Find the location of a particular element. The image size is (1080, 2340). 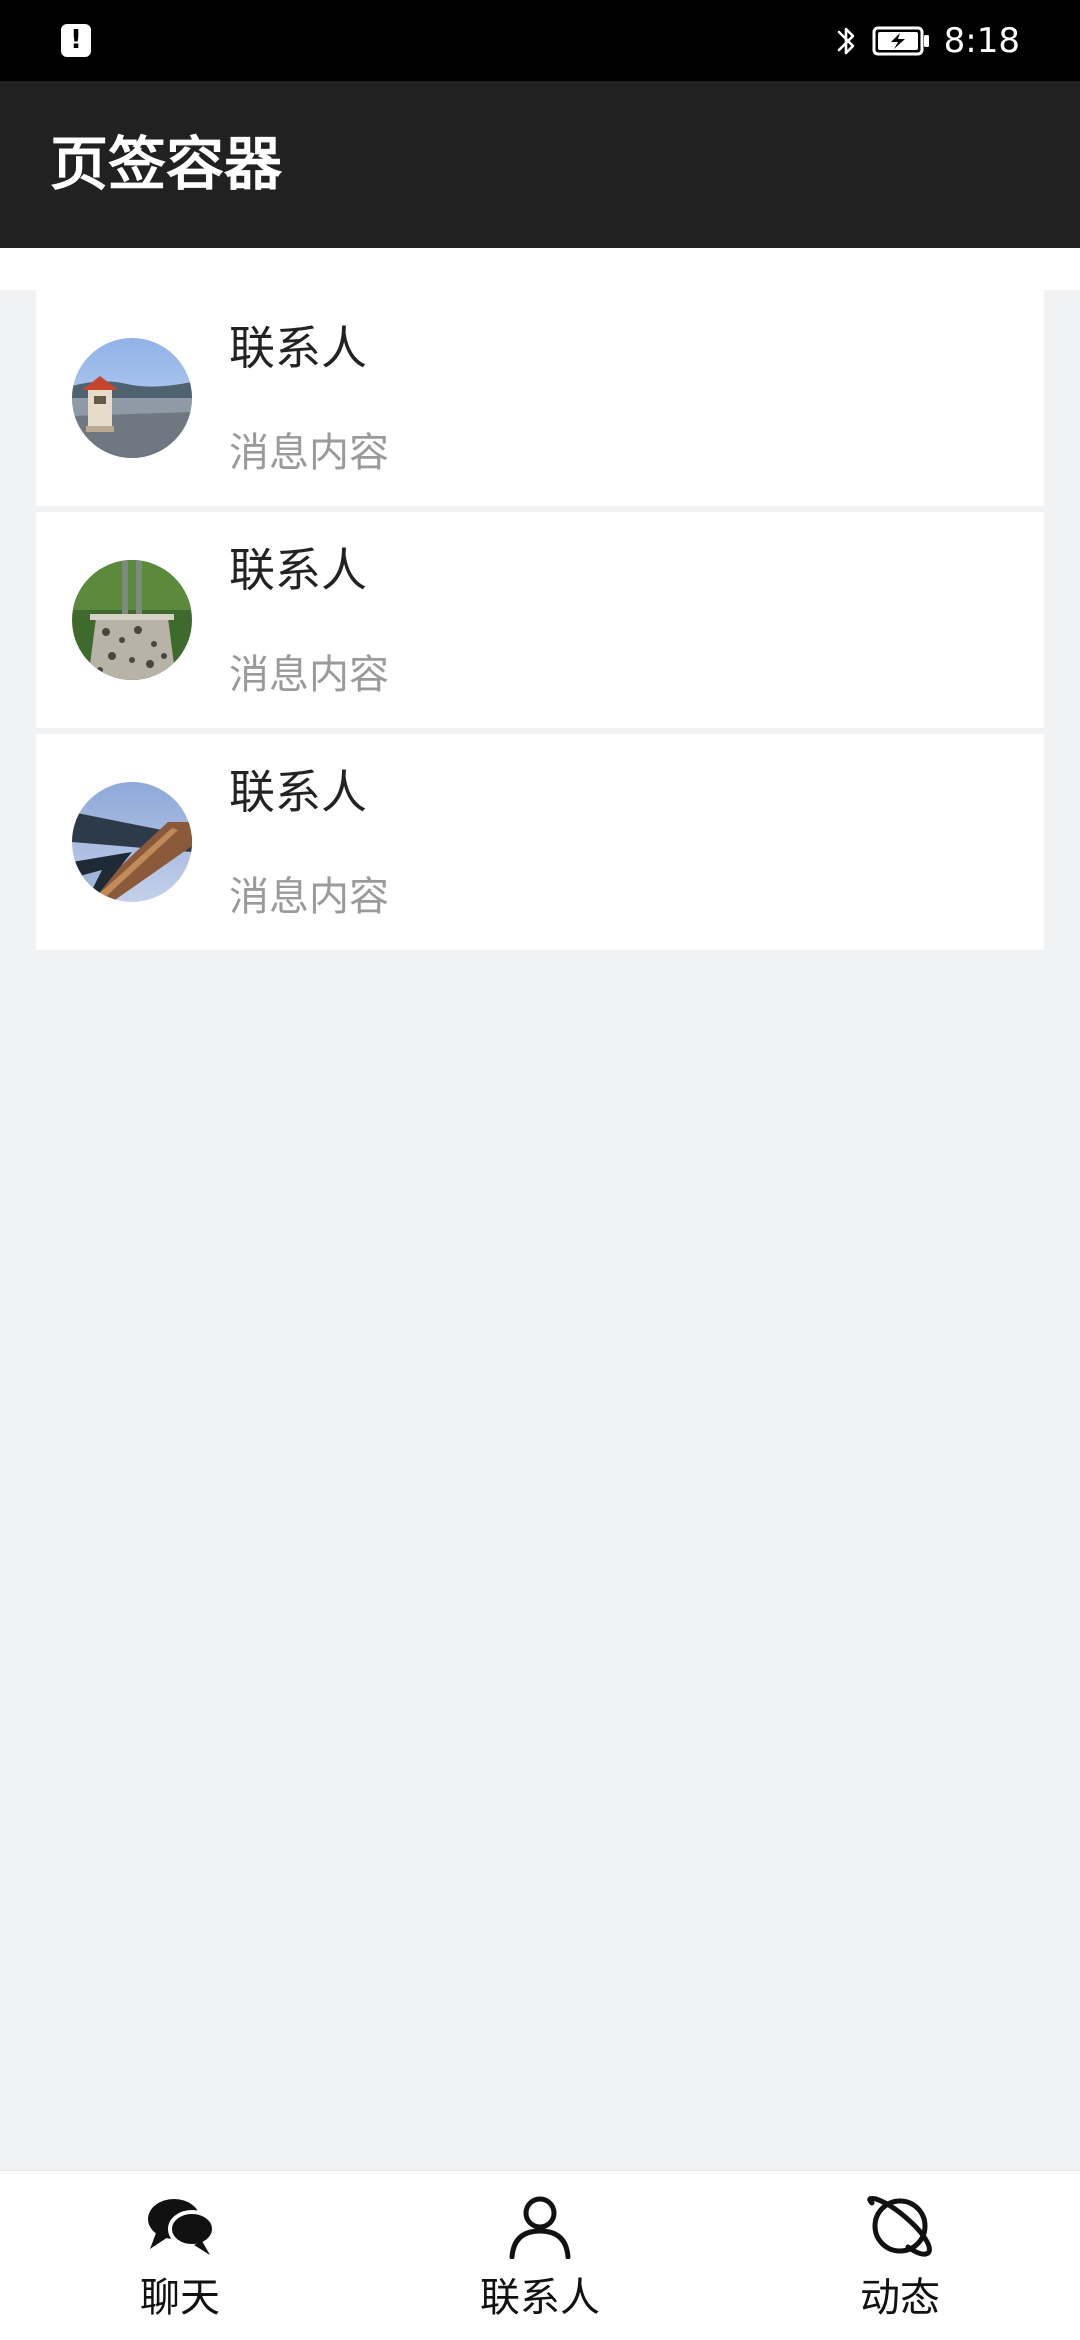

bluetooth-icon is located at coordinates (845, 41).